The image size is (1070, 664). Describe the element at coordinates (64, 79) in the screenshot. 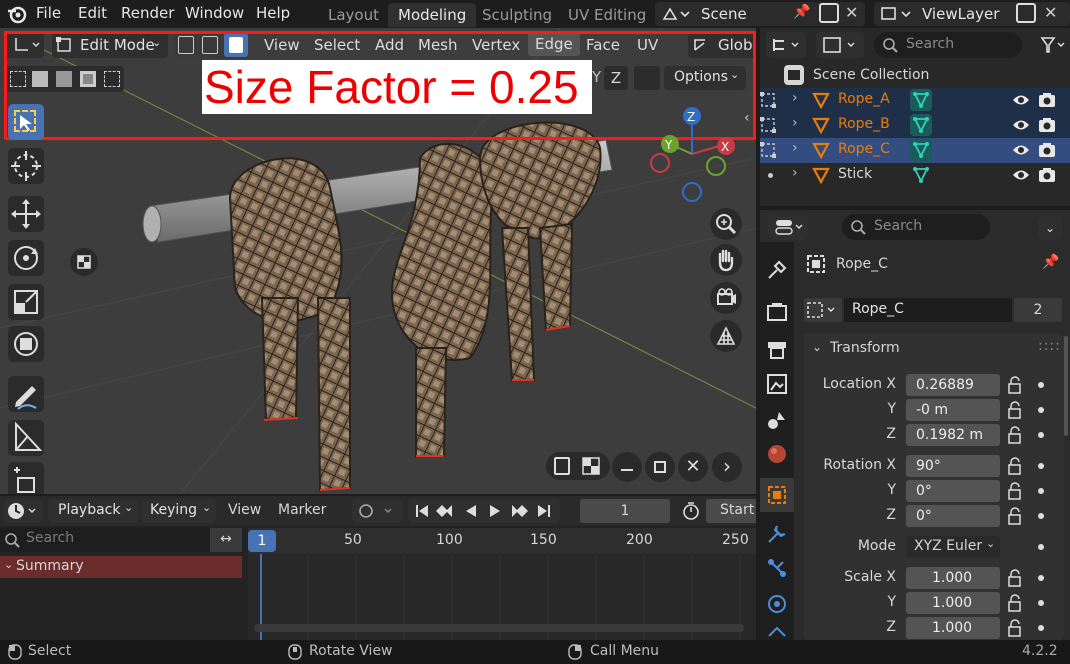

I see `select-subtract-icon` at that location.